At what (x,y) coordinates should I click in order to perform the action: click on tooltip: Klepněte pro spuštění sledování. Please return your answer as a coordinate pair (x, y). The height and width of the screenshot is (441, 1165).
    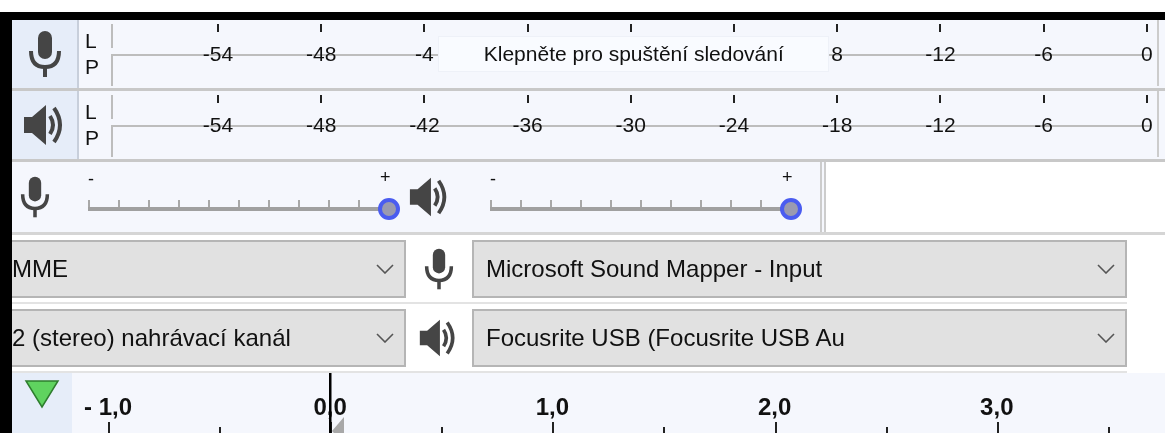
    Looking at the image, I should click on (634, 54).